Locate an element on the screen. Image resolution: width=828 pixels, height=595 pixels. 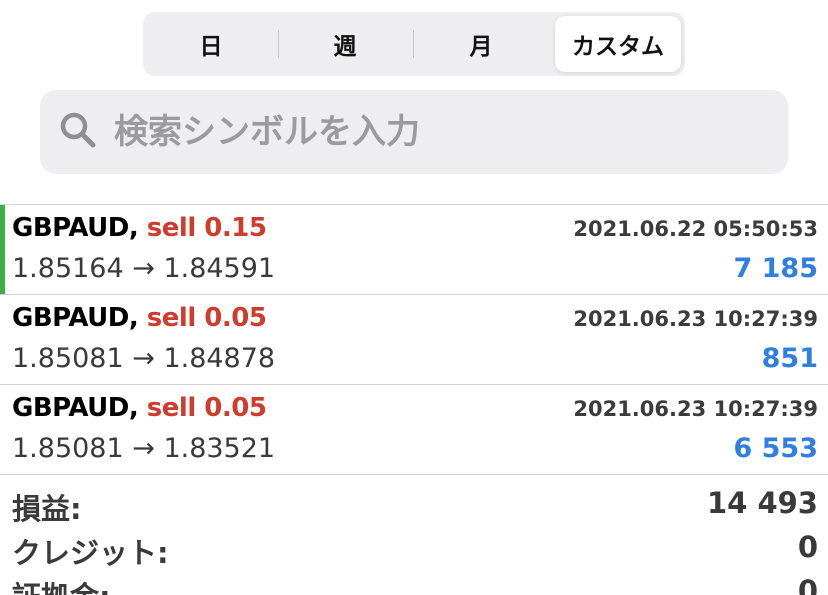
deal-trade: sell 0.15 is located at coordinates (206, 228).